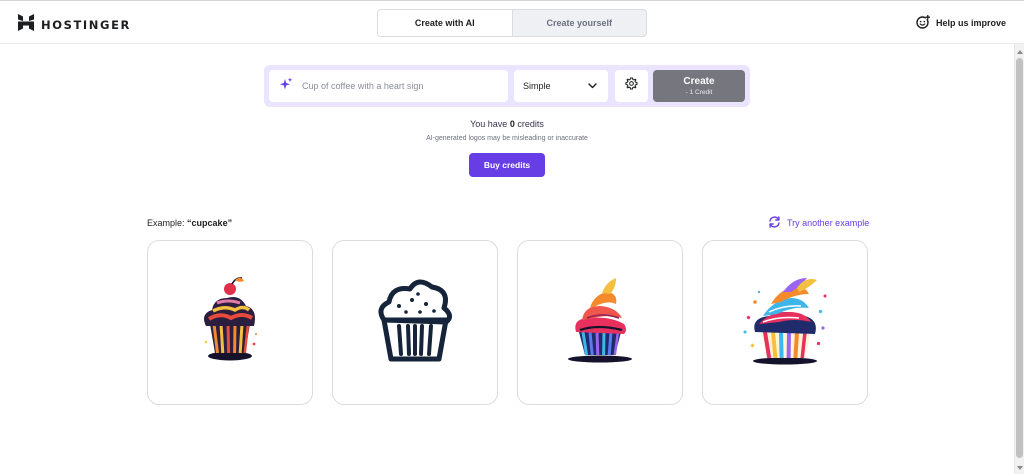 This screenshot has width=1024, height=474. I want to click on example-label-prefix: Example:, so click(166, 223).